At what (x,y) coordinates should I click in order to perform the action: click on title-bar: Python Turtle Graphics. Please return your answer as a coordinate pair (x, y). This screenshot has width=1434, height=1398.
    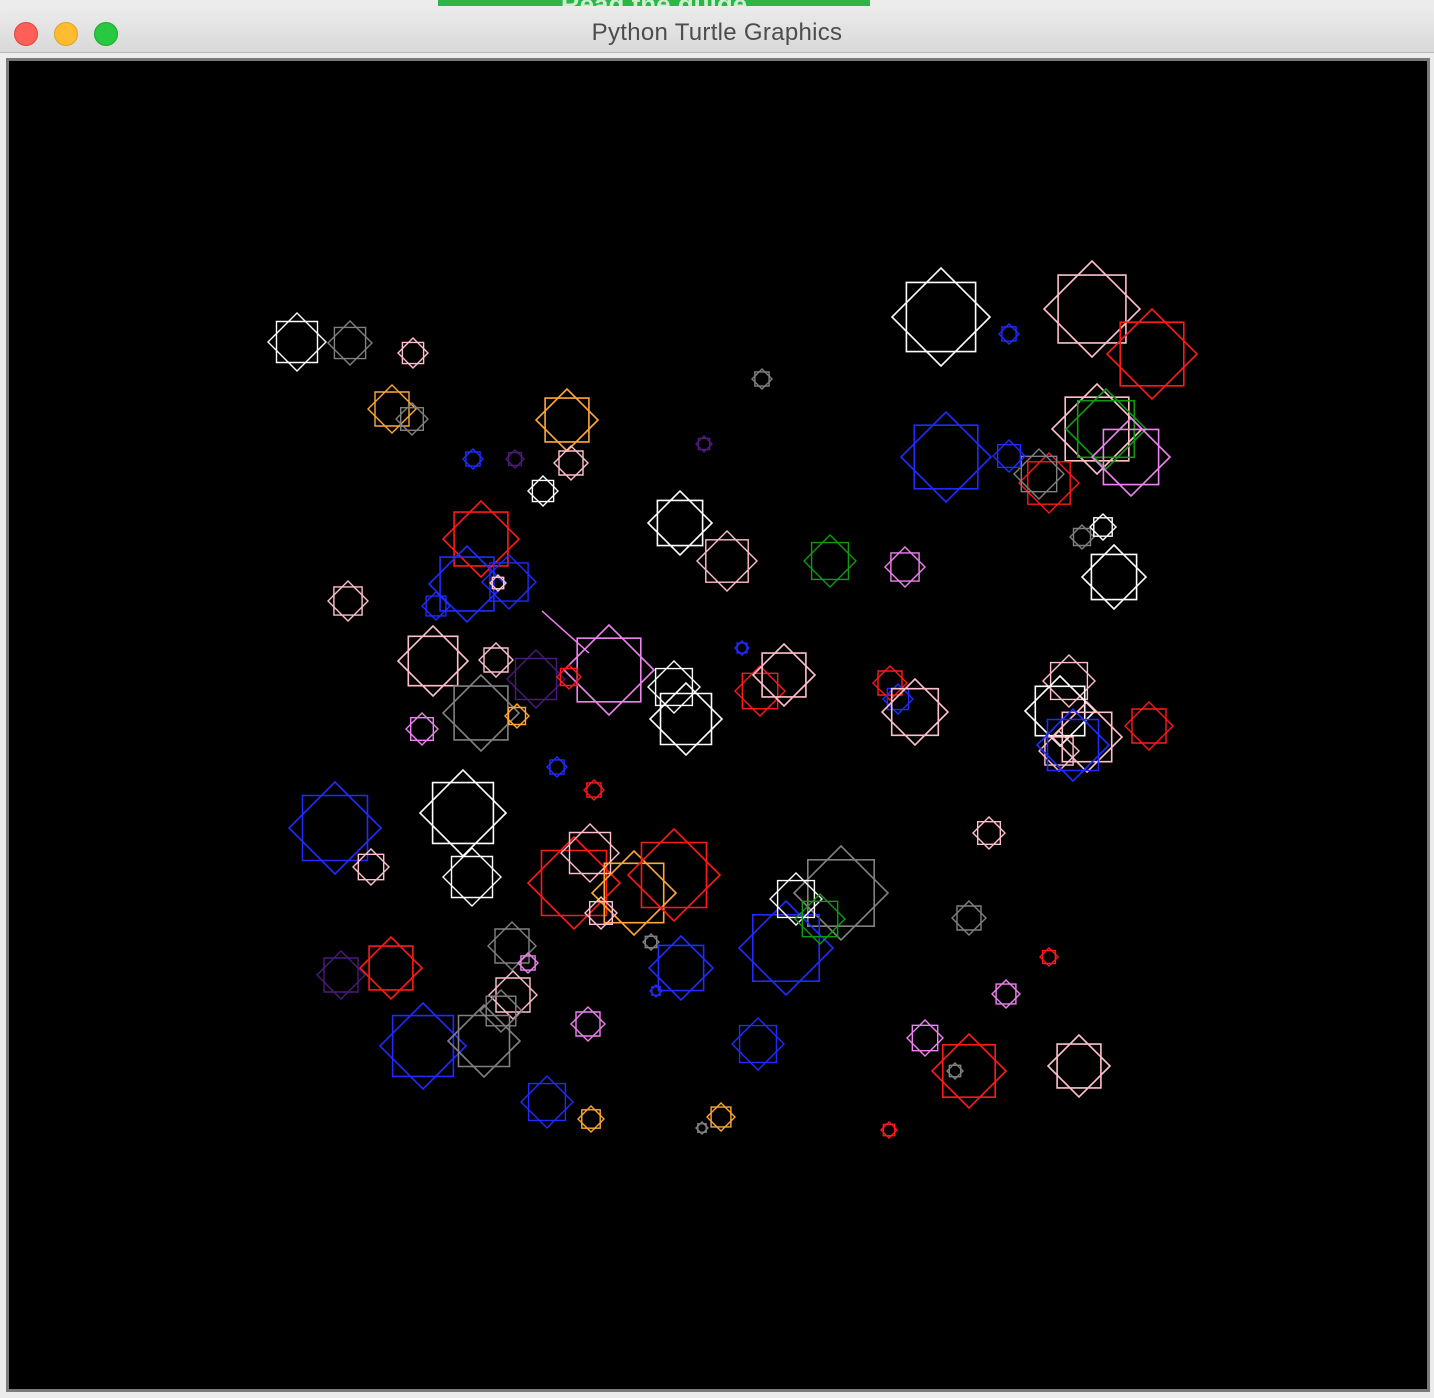
    Looking at the image, I should click on (717, 29).